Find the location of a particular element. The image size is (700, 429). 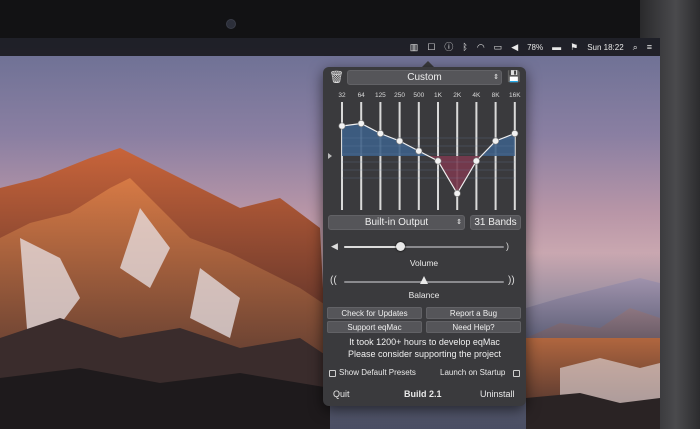

volume-slider-knob is located at coordinates (400, 246).